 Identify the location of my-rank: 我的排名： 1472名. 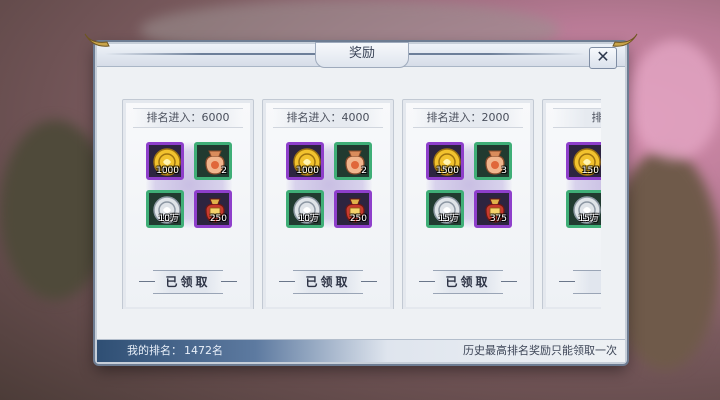
(174, 351).